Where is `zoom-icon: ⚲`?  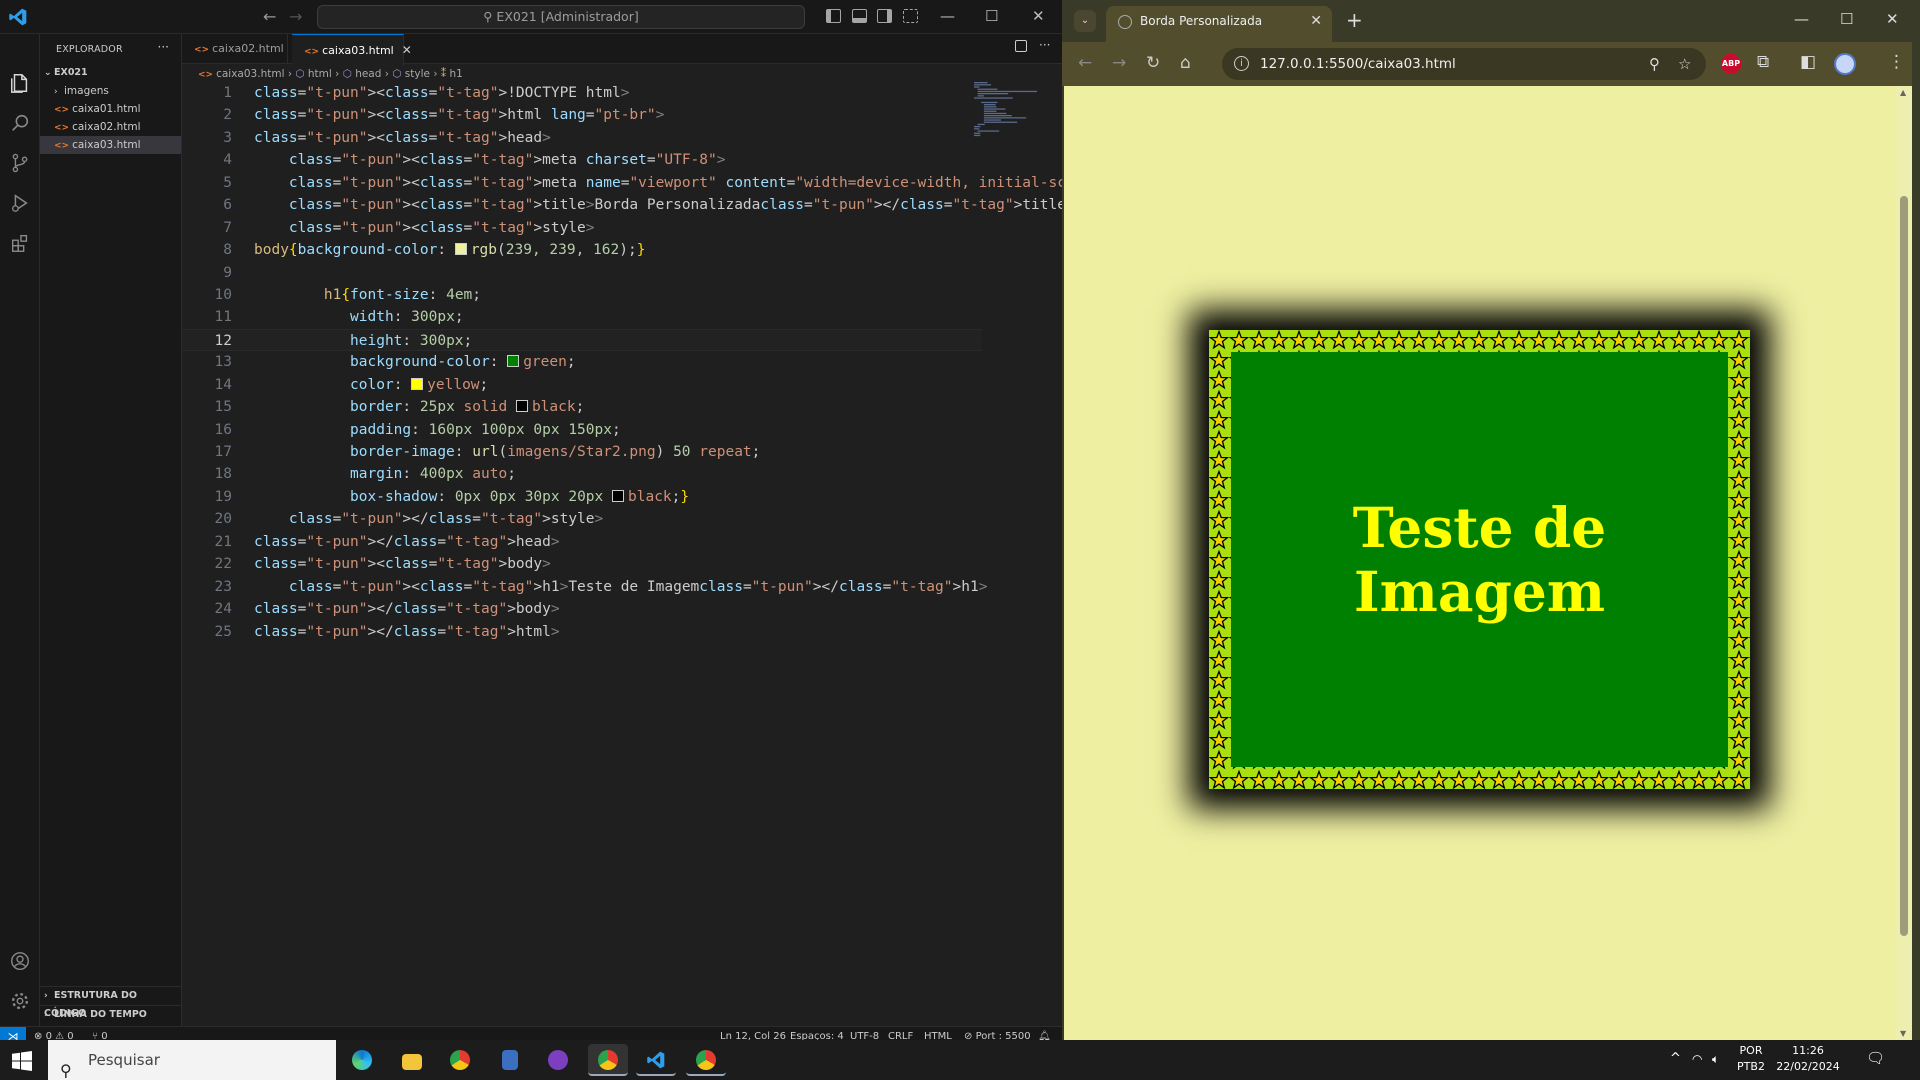
zoom-icon: ⚲ is located at coordinates (1654, 64).